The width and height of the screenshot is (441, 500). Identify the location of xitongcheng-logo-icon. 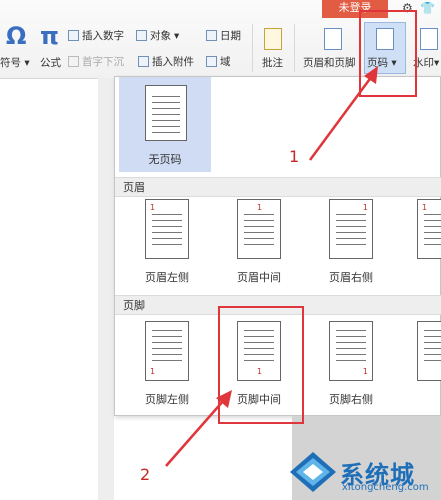
(313, 472).